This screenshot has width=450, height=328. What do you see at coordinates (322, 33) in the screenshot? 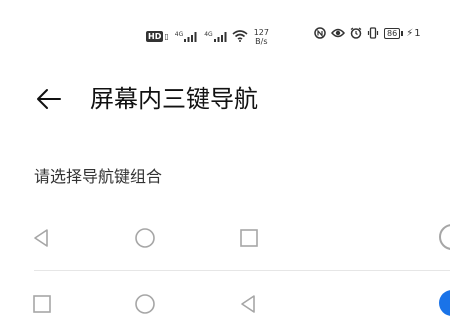
I see `nfc-icon` at bounding box center [322, 33].